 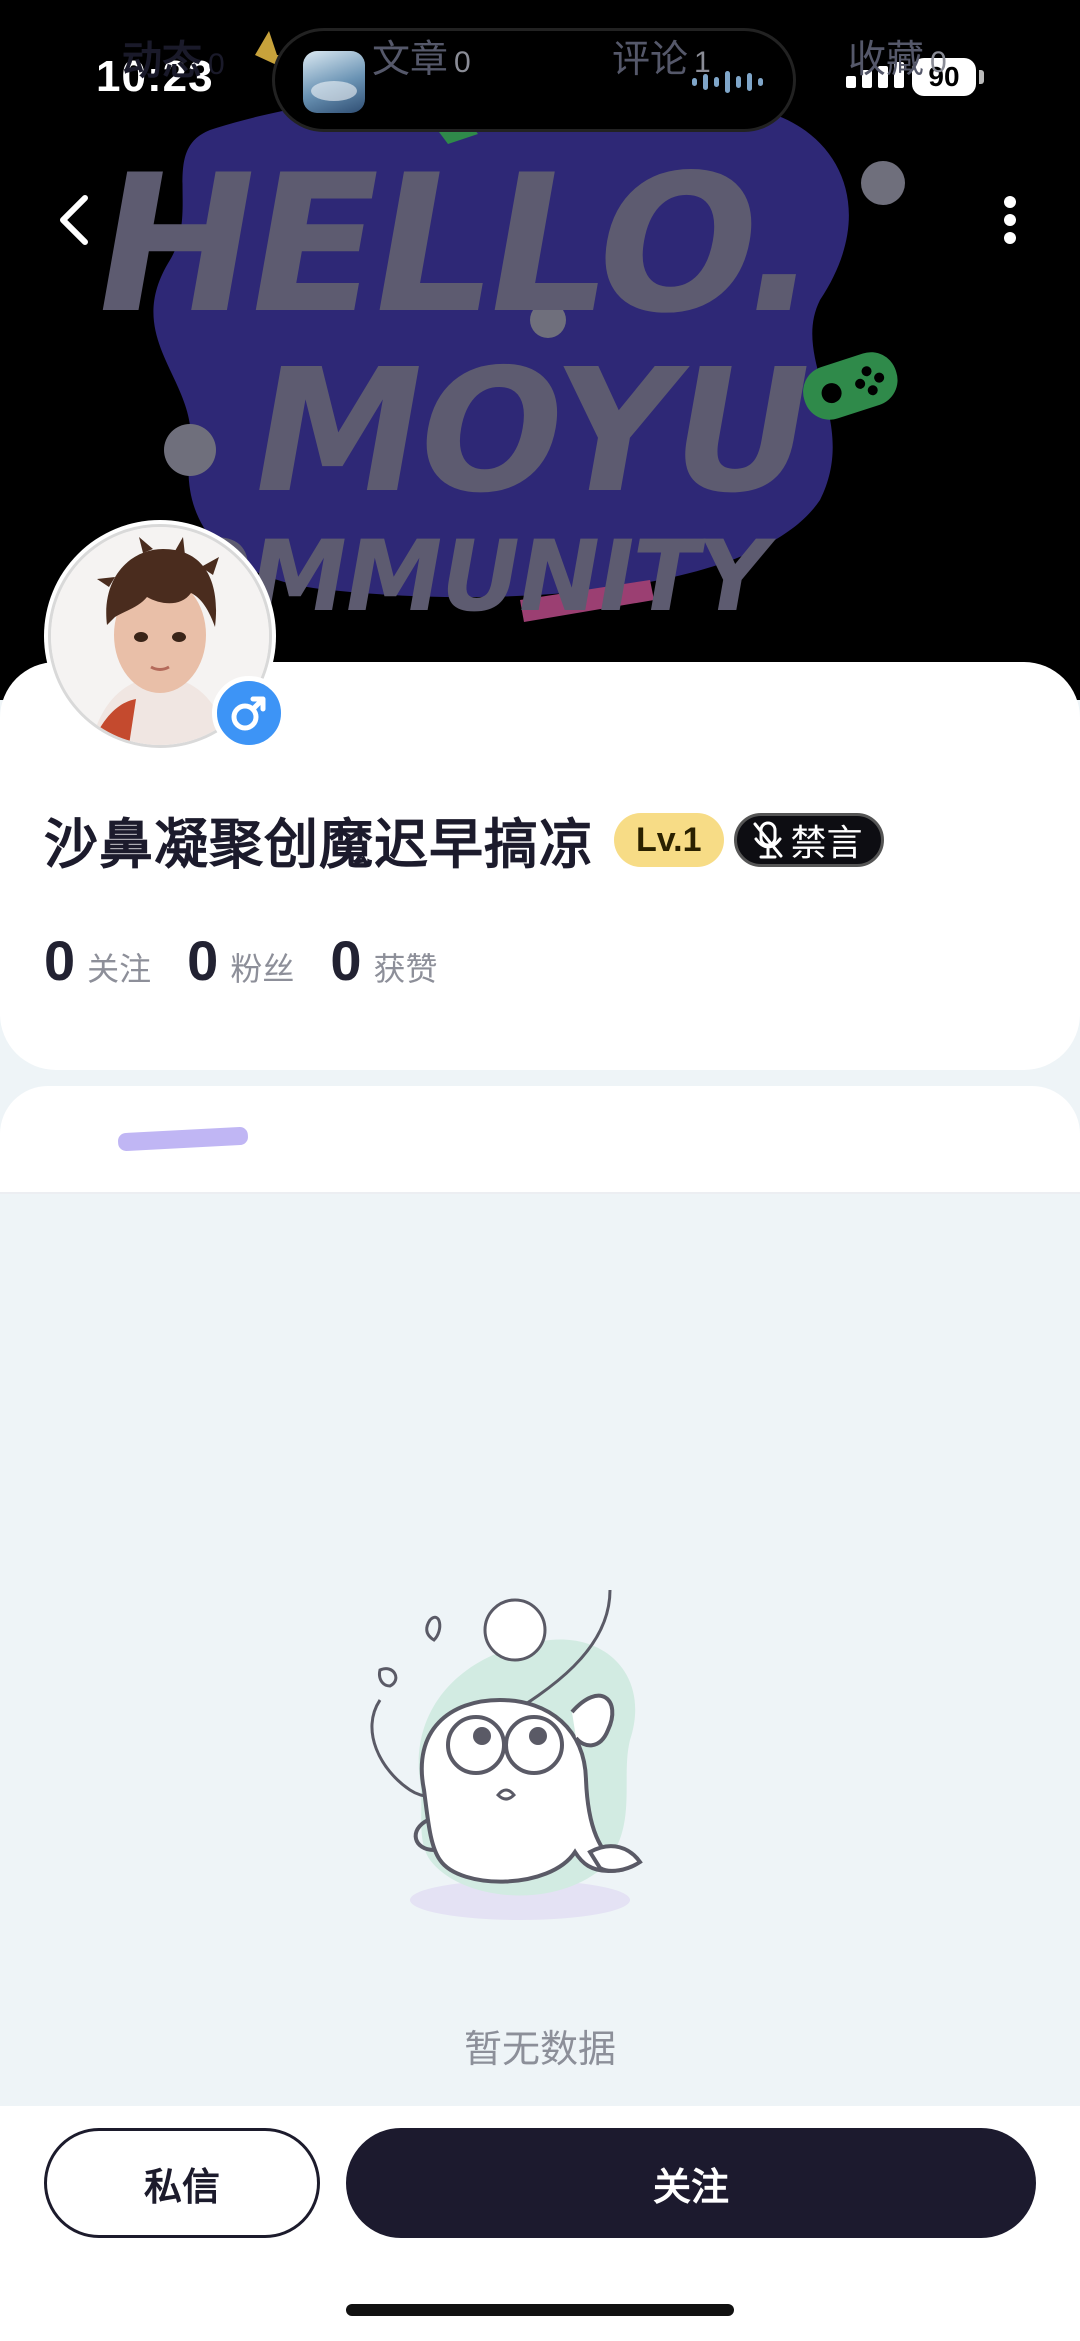 I want to click on microphone-off-icon, so click(x=768, y=839).